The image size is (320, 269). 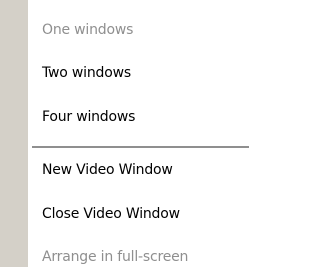 I want to click on menu-item-two-windows: Two windows, so click(x=86, y=73).